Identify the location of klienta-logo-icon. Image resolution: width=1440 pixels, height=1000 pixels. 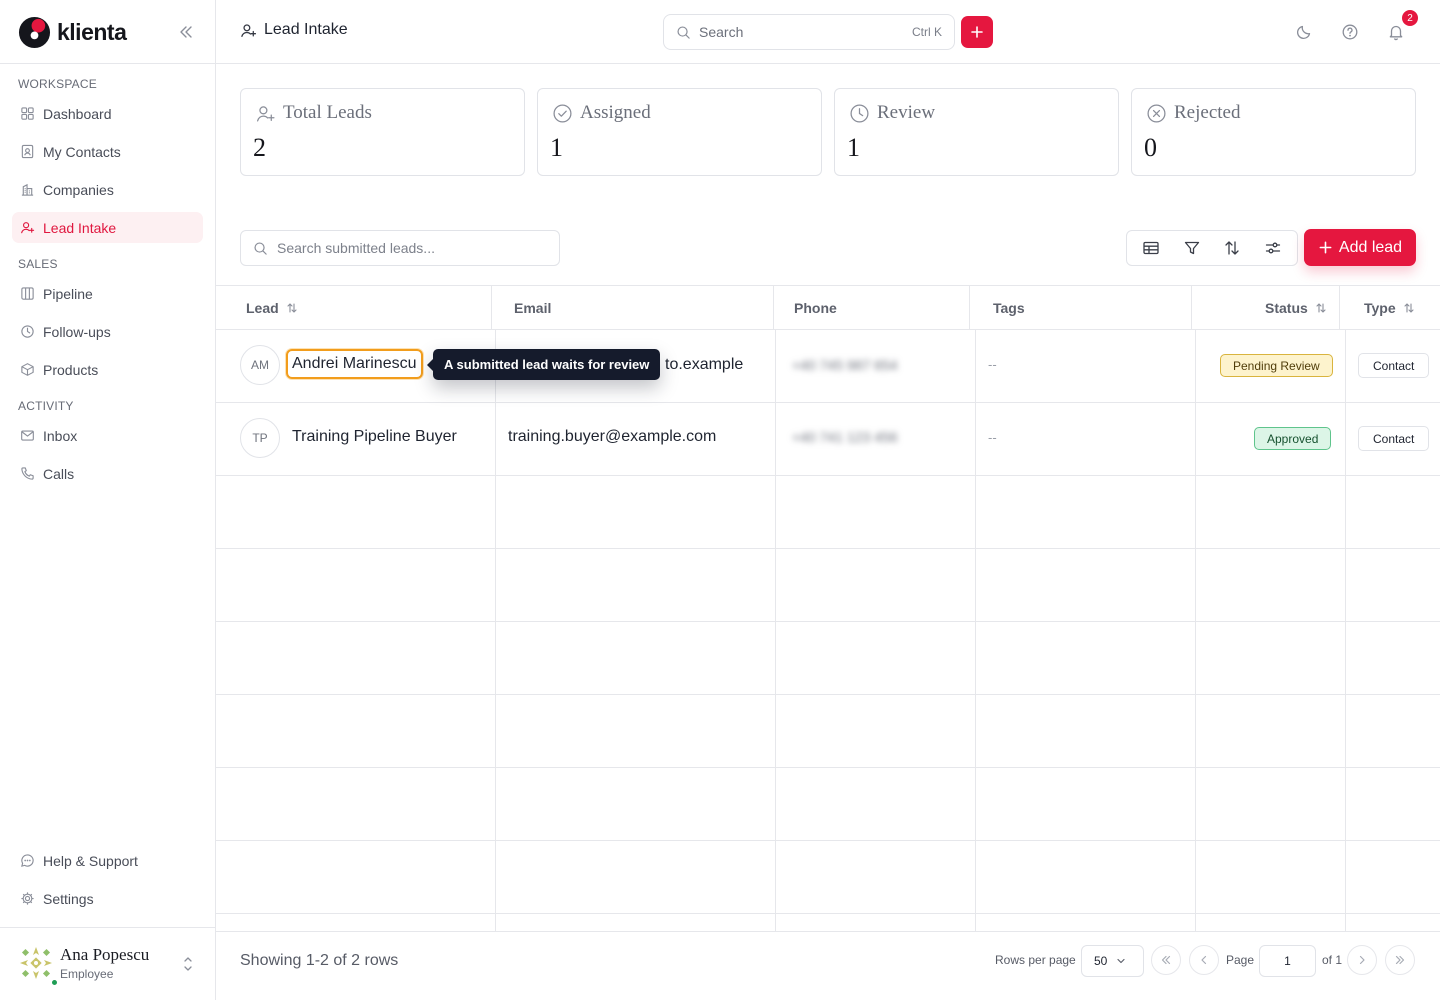
(34, 32).